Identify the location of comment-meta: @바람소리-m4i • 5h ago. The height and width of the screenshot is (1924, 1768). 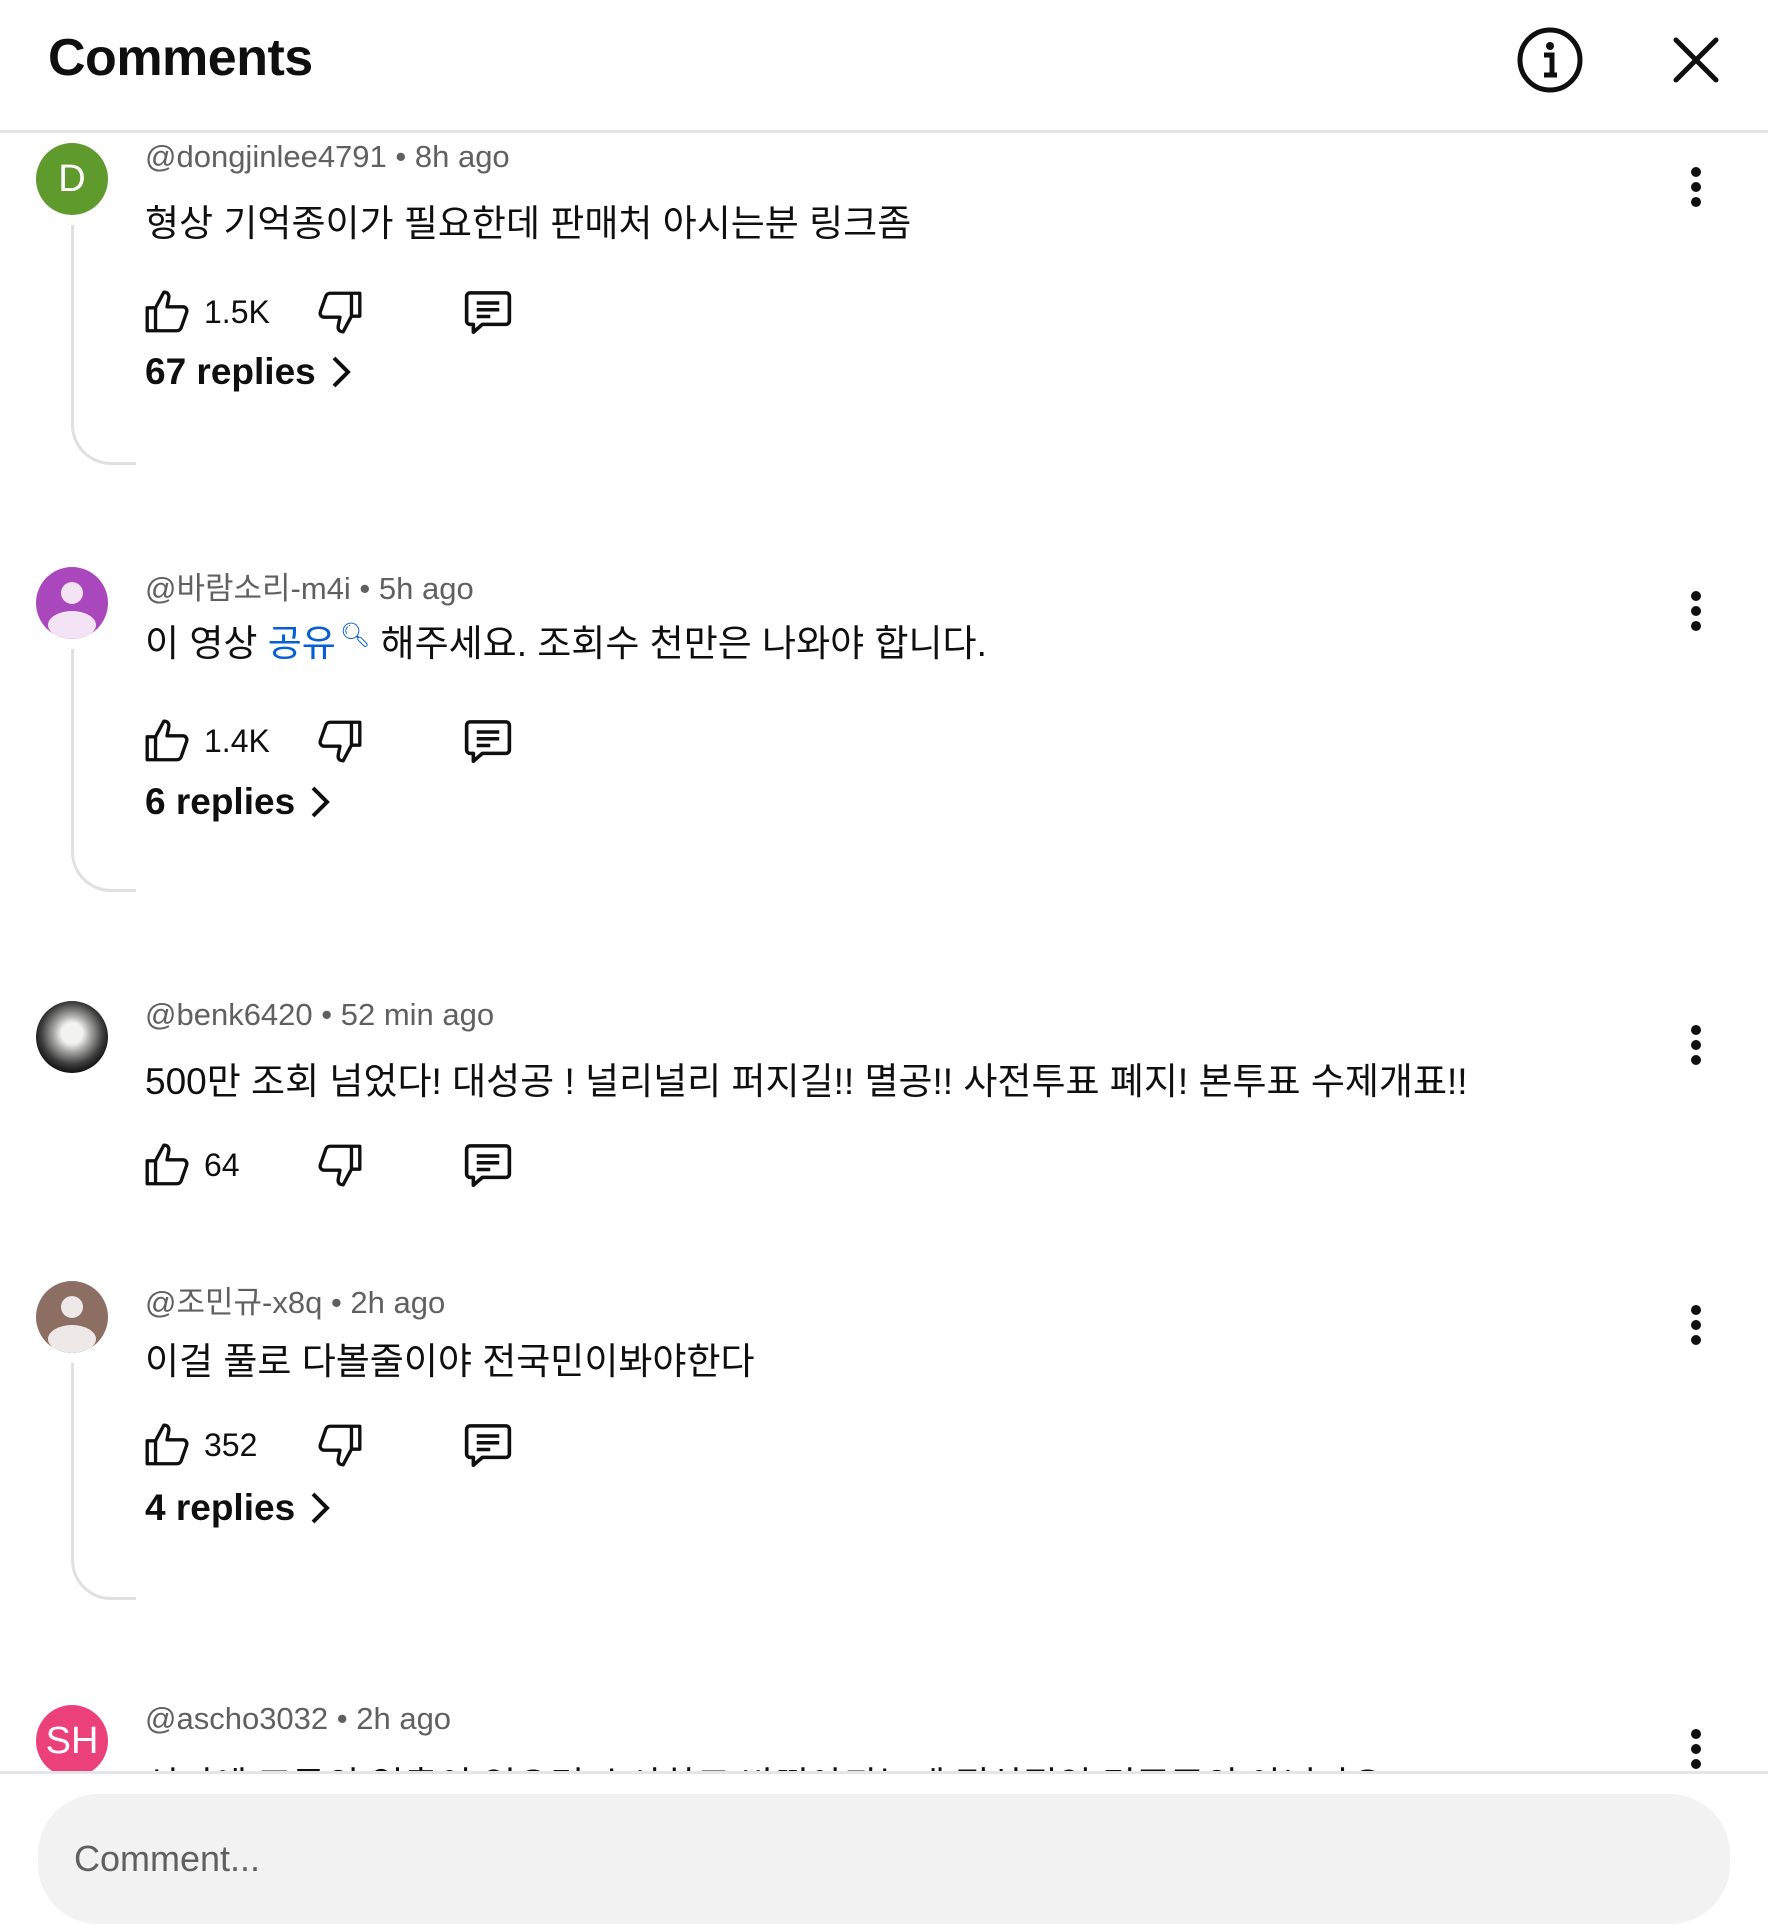
(309, 588).